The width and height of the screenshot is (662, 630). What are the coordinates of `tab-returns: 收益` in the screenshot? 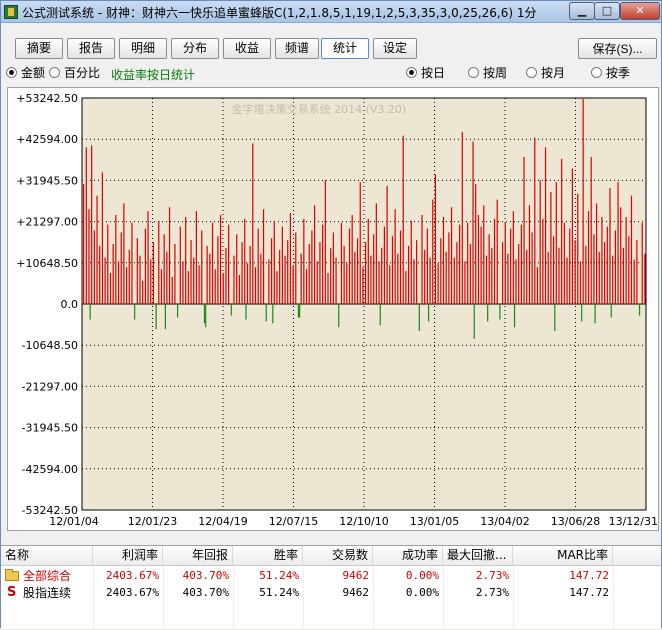 It's located at (247, 48).